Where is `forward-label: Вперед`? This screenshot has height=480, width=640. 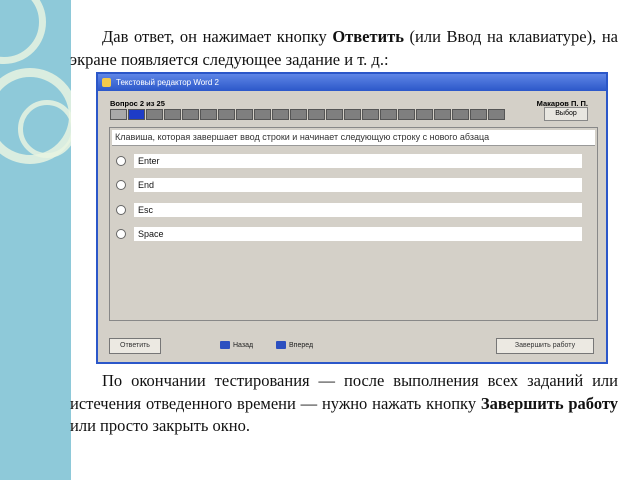
forward-label: Вперед is located at coordinates (301, 345).